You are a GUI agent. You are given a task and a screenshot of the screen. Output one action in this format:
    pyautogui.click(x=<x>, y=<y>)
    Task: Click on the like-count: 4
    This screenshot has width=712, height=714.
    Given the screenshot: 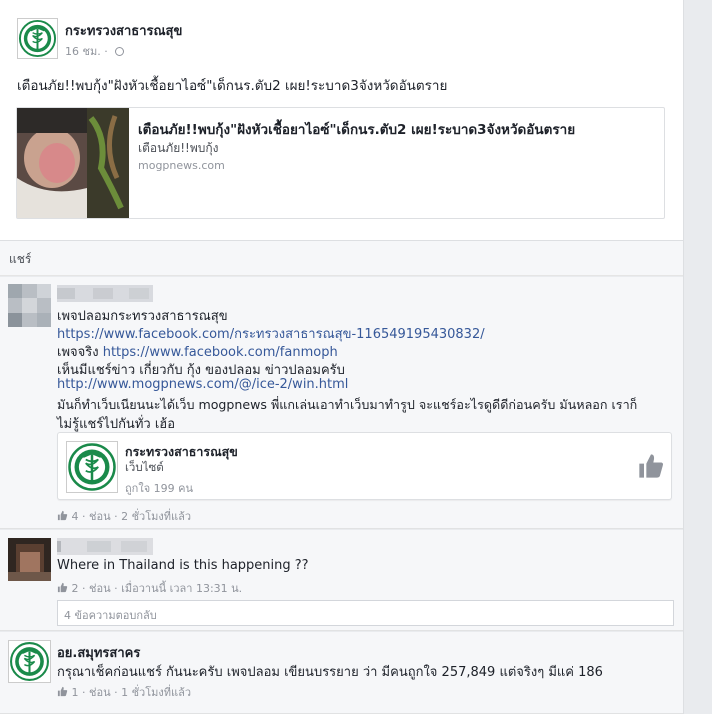 What is the action you would take?
    pyautogui.click(x=75, y=516)
    